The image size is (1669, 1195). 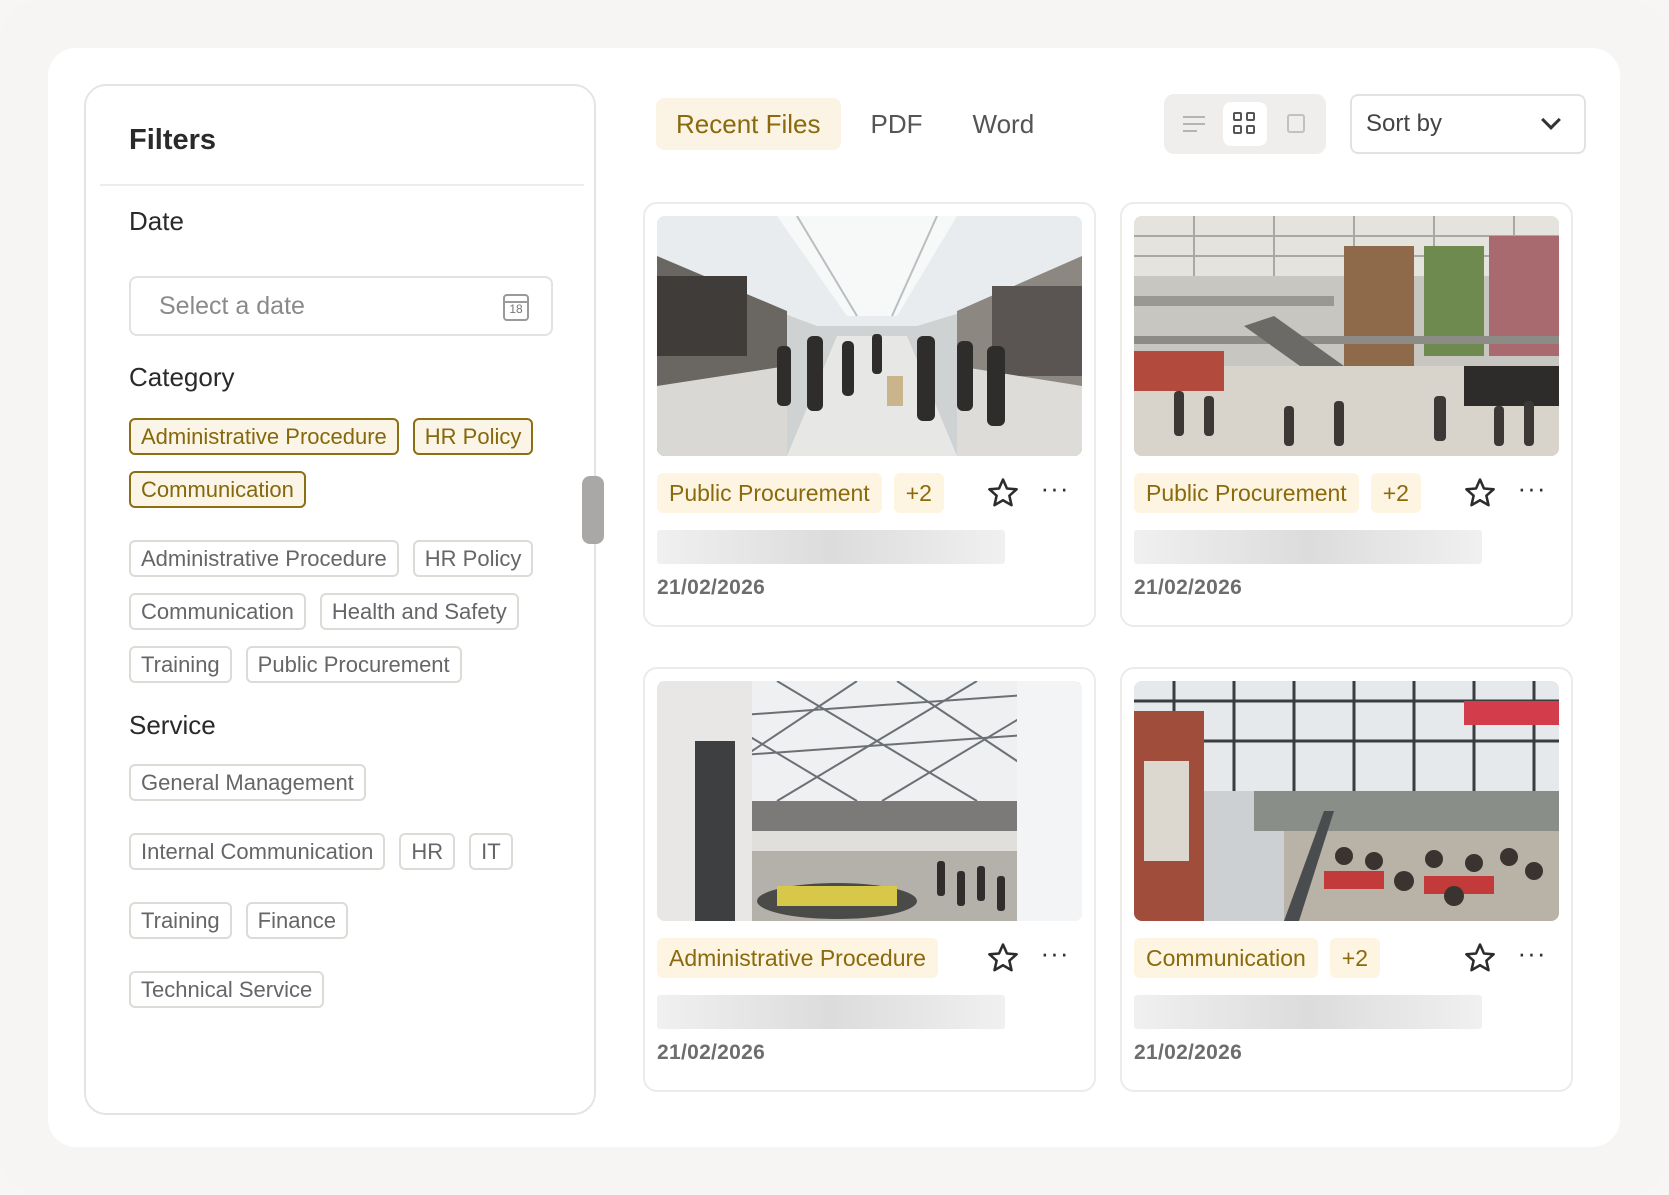 I want to click on tab-recent-files: Recent Files, so click(x=748, y=124).